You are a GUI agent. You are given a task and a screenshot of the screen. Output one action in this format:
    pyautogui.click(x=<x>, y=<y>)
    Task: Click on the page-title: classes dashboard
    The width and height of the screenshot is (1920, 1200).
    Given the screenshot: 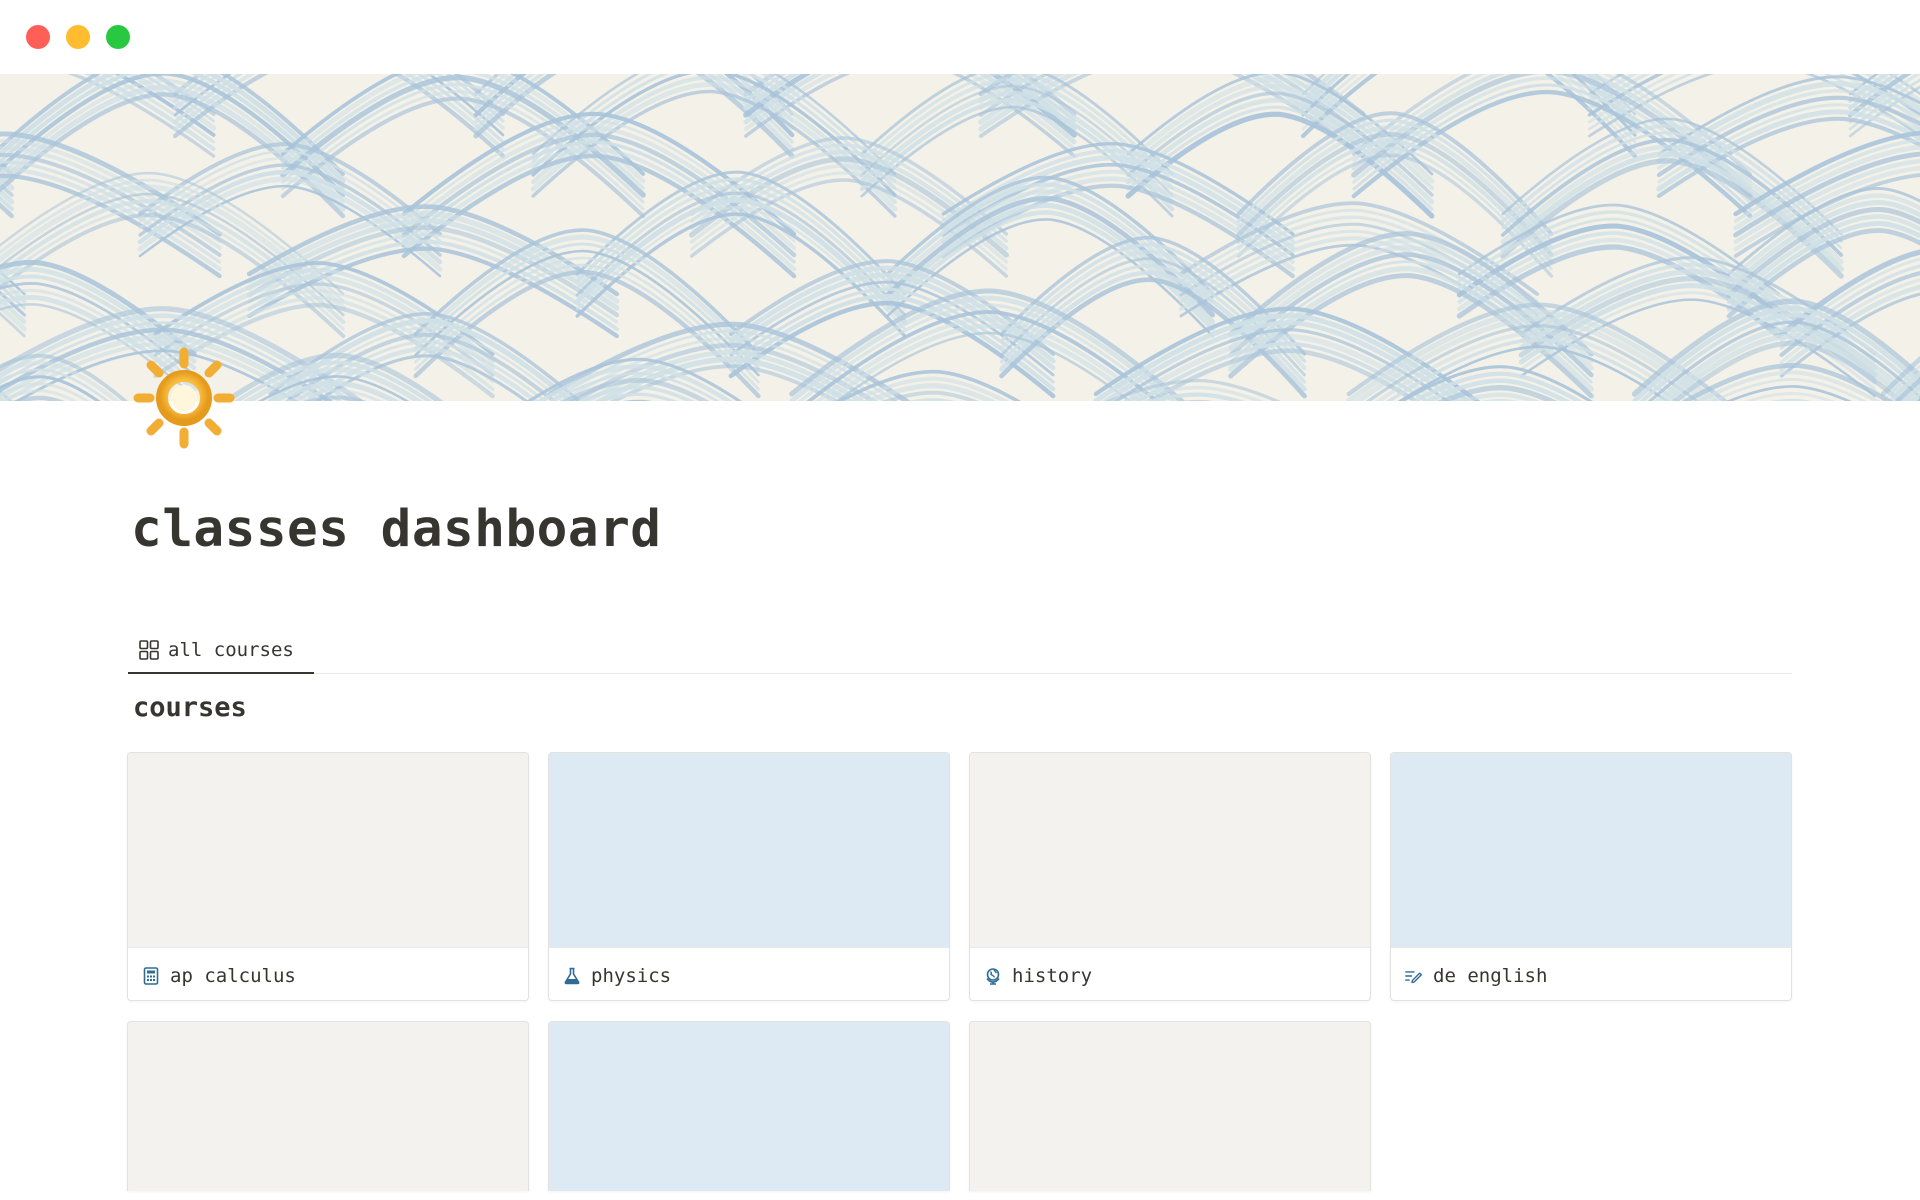 What is the action you would take?
    pyautogui.click(x=396, y=529)
    